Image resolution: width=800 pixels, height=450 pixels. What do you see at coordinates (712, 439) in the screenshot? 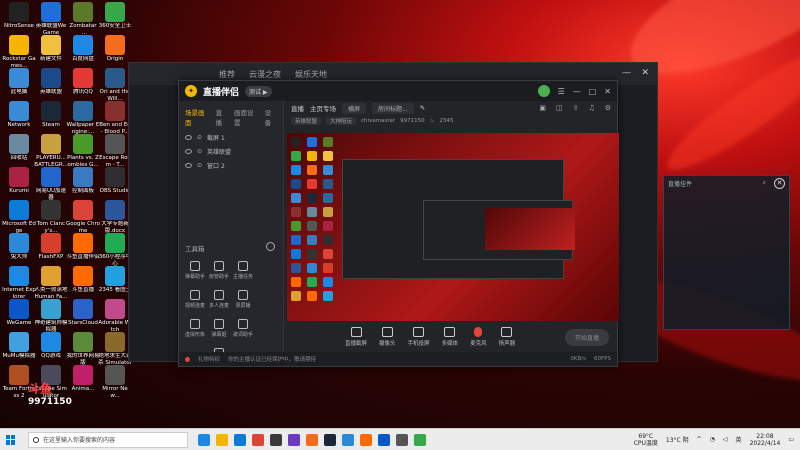
I see `network-icon: ◔` at bounding box center [712, 439].